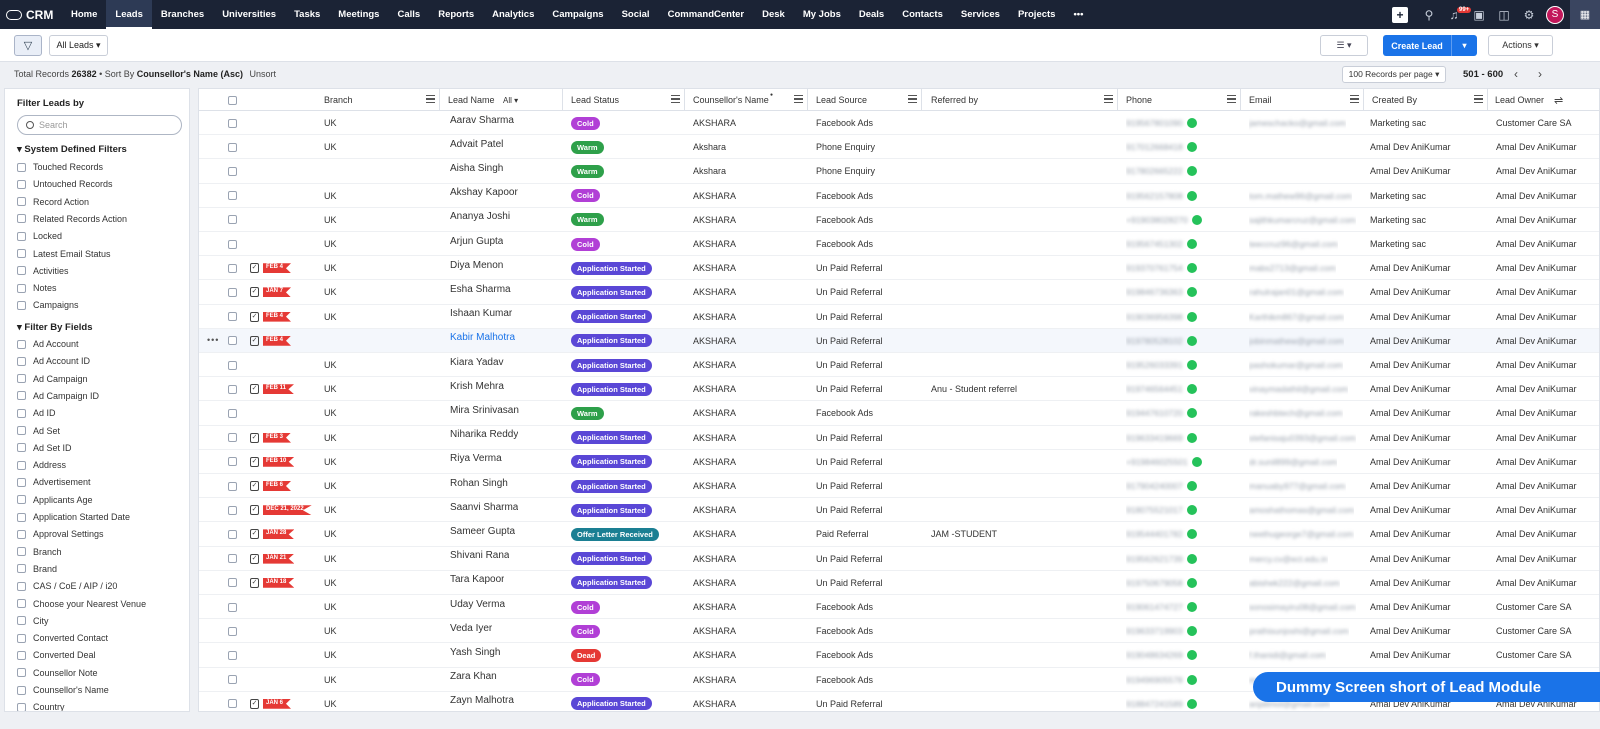 This screenshot has height=729, width=1600. I want to click on phone-value: 919562157808, so click(1154, 196).